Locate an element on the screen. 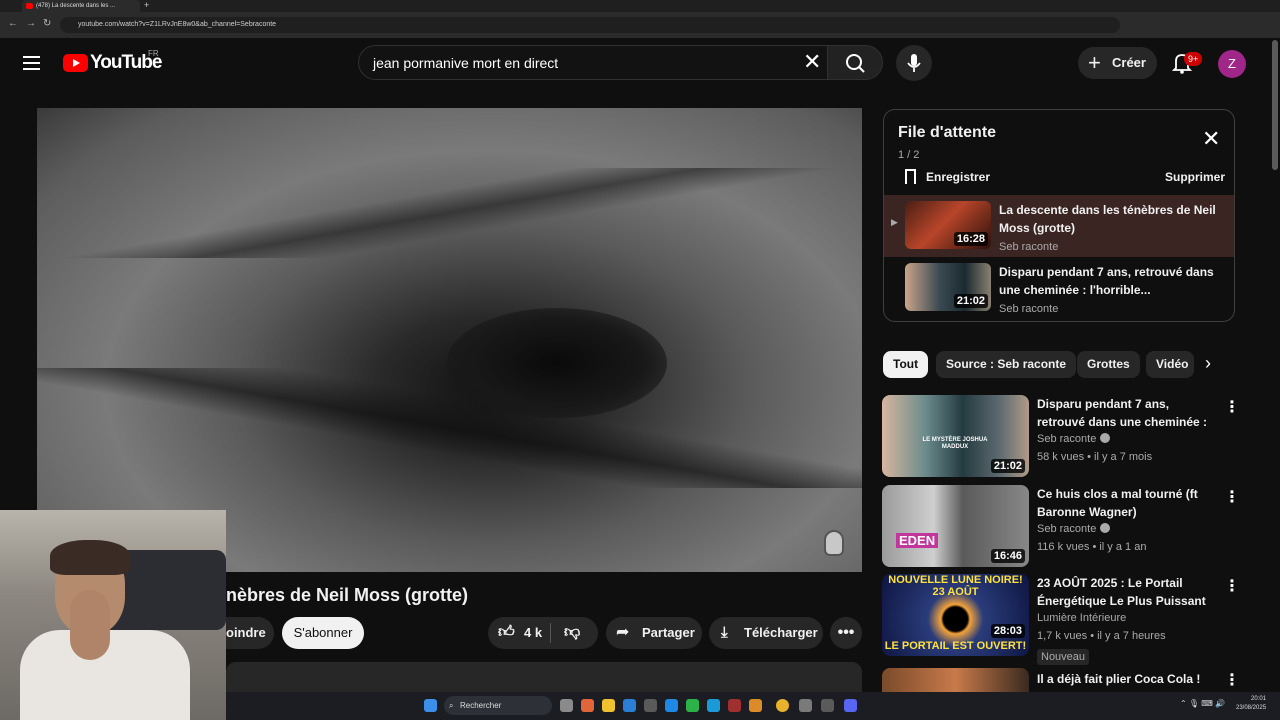 This screenshot has width=1280, height=720. join-button: oindre is located at coordinates (250, 633).